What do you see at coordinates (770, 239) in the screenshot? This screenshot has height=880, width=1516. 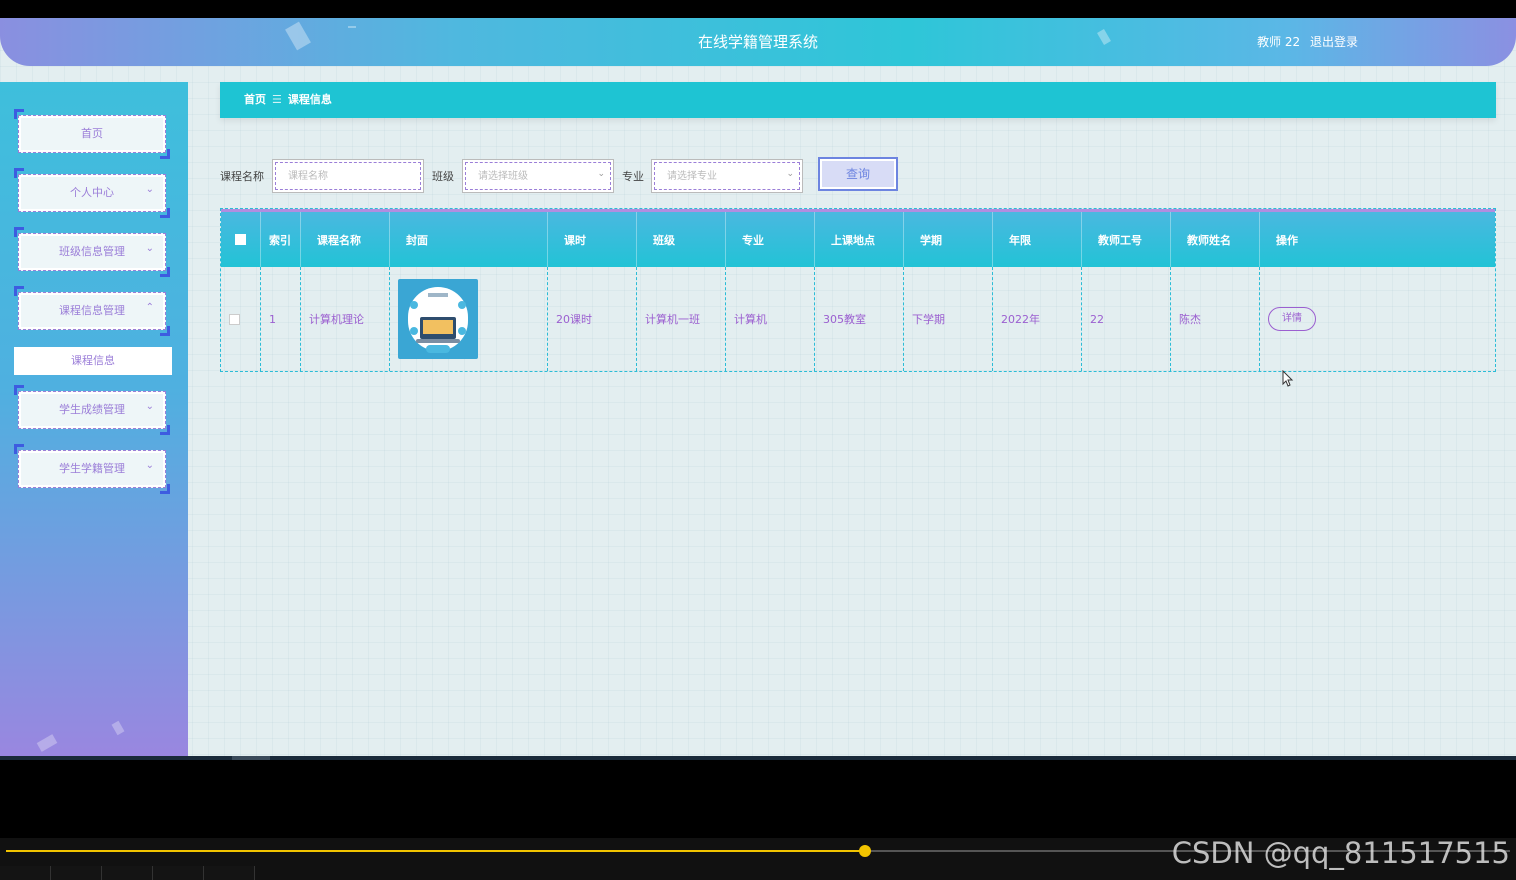 I see `column-header: 专业` at bounding box center [770, 239].